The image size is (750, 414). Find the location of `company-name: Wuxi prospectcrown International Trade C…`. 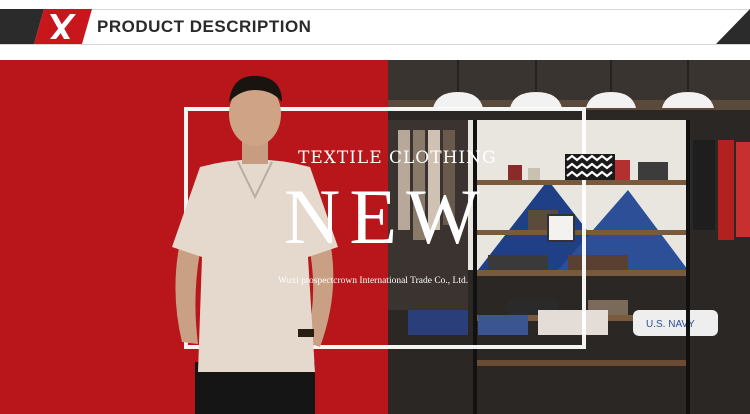

company-name: Wuxi prospectcrown International Trade C… is located at coordinates (373, 281).